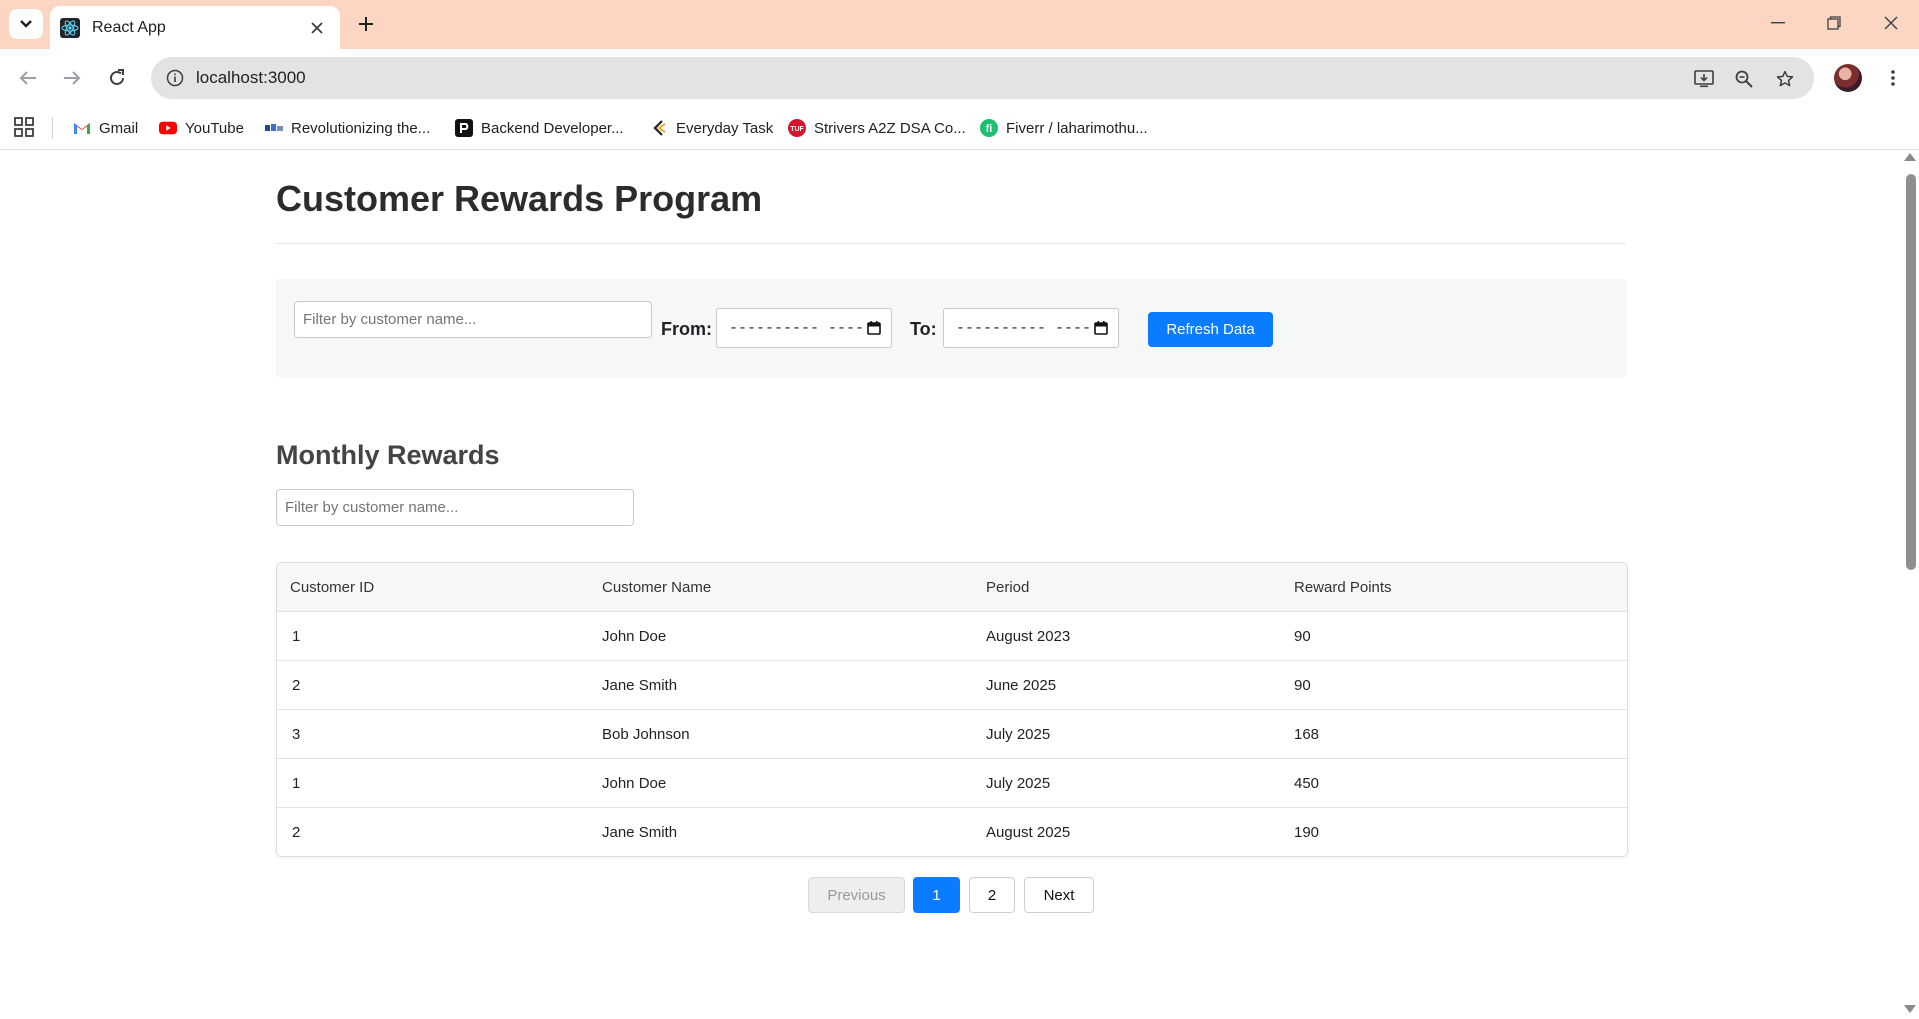 The height and width of the screenshot is (1019, 1919). I want to click on gmail-icon, so click(82, 128).